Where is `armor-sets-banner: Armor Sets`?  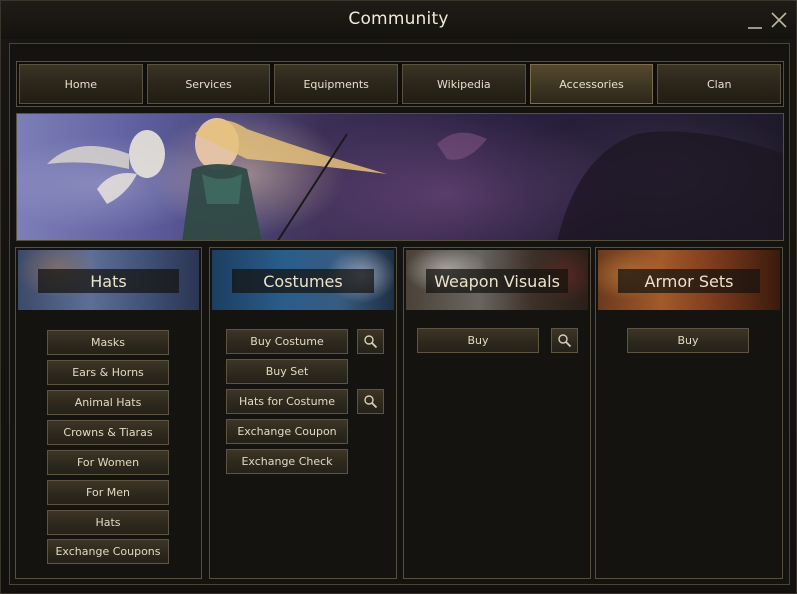 armor-sets-banner: Armor Sets is located at coordinates (689, 280).